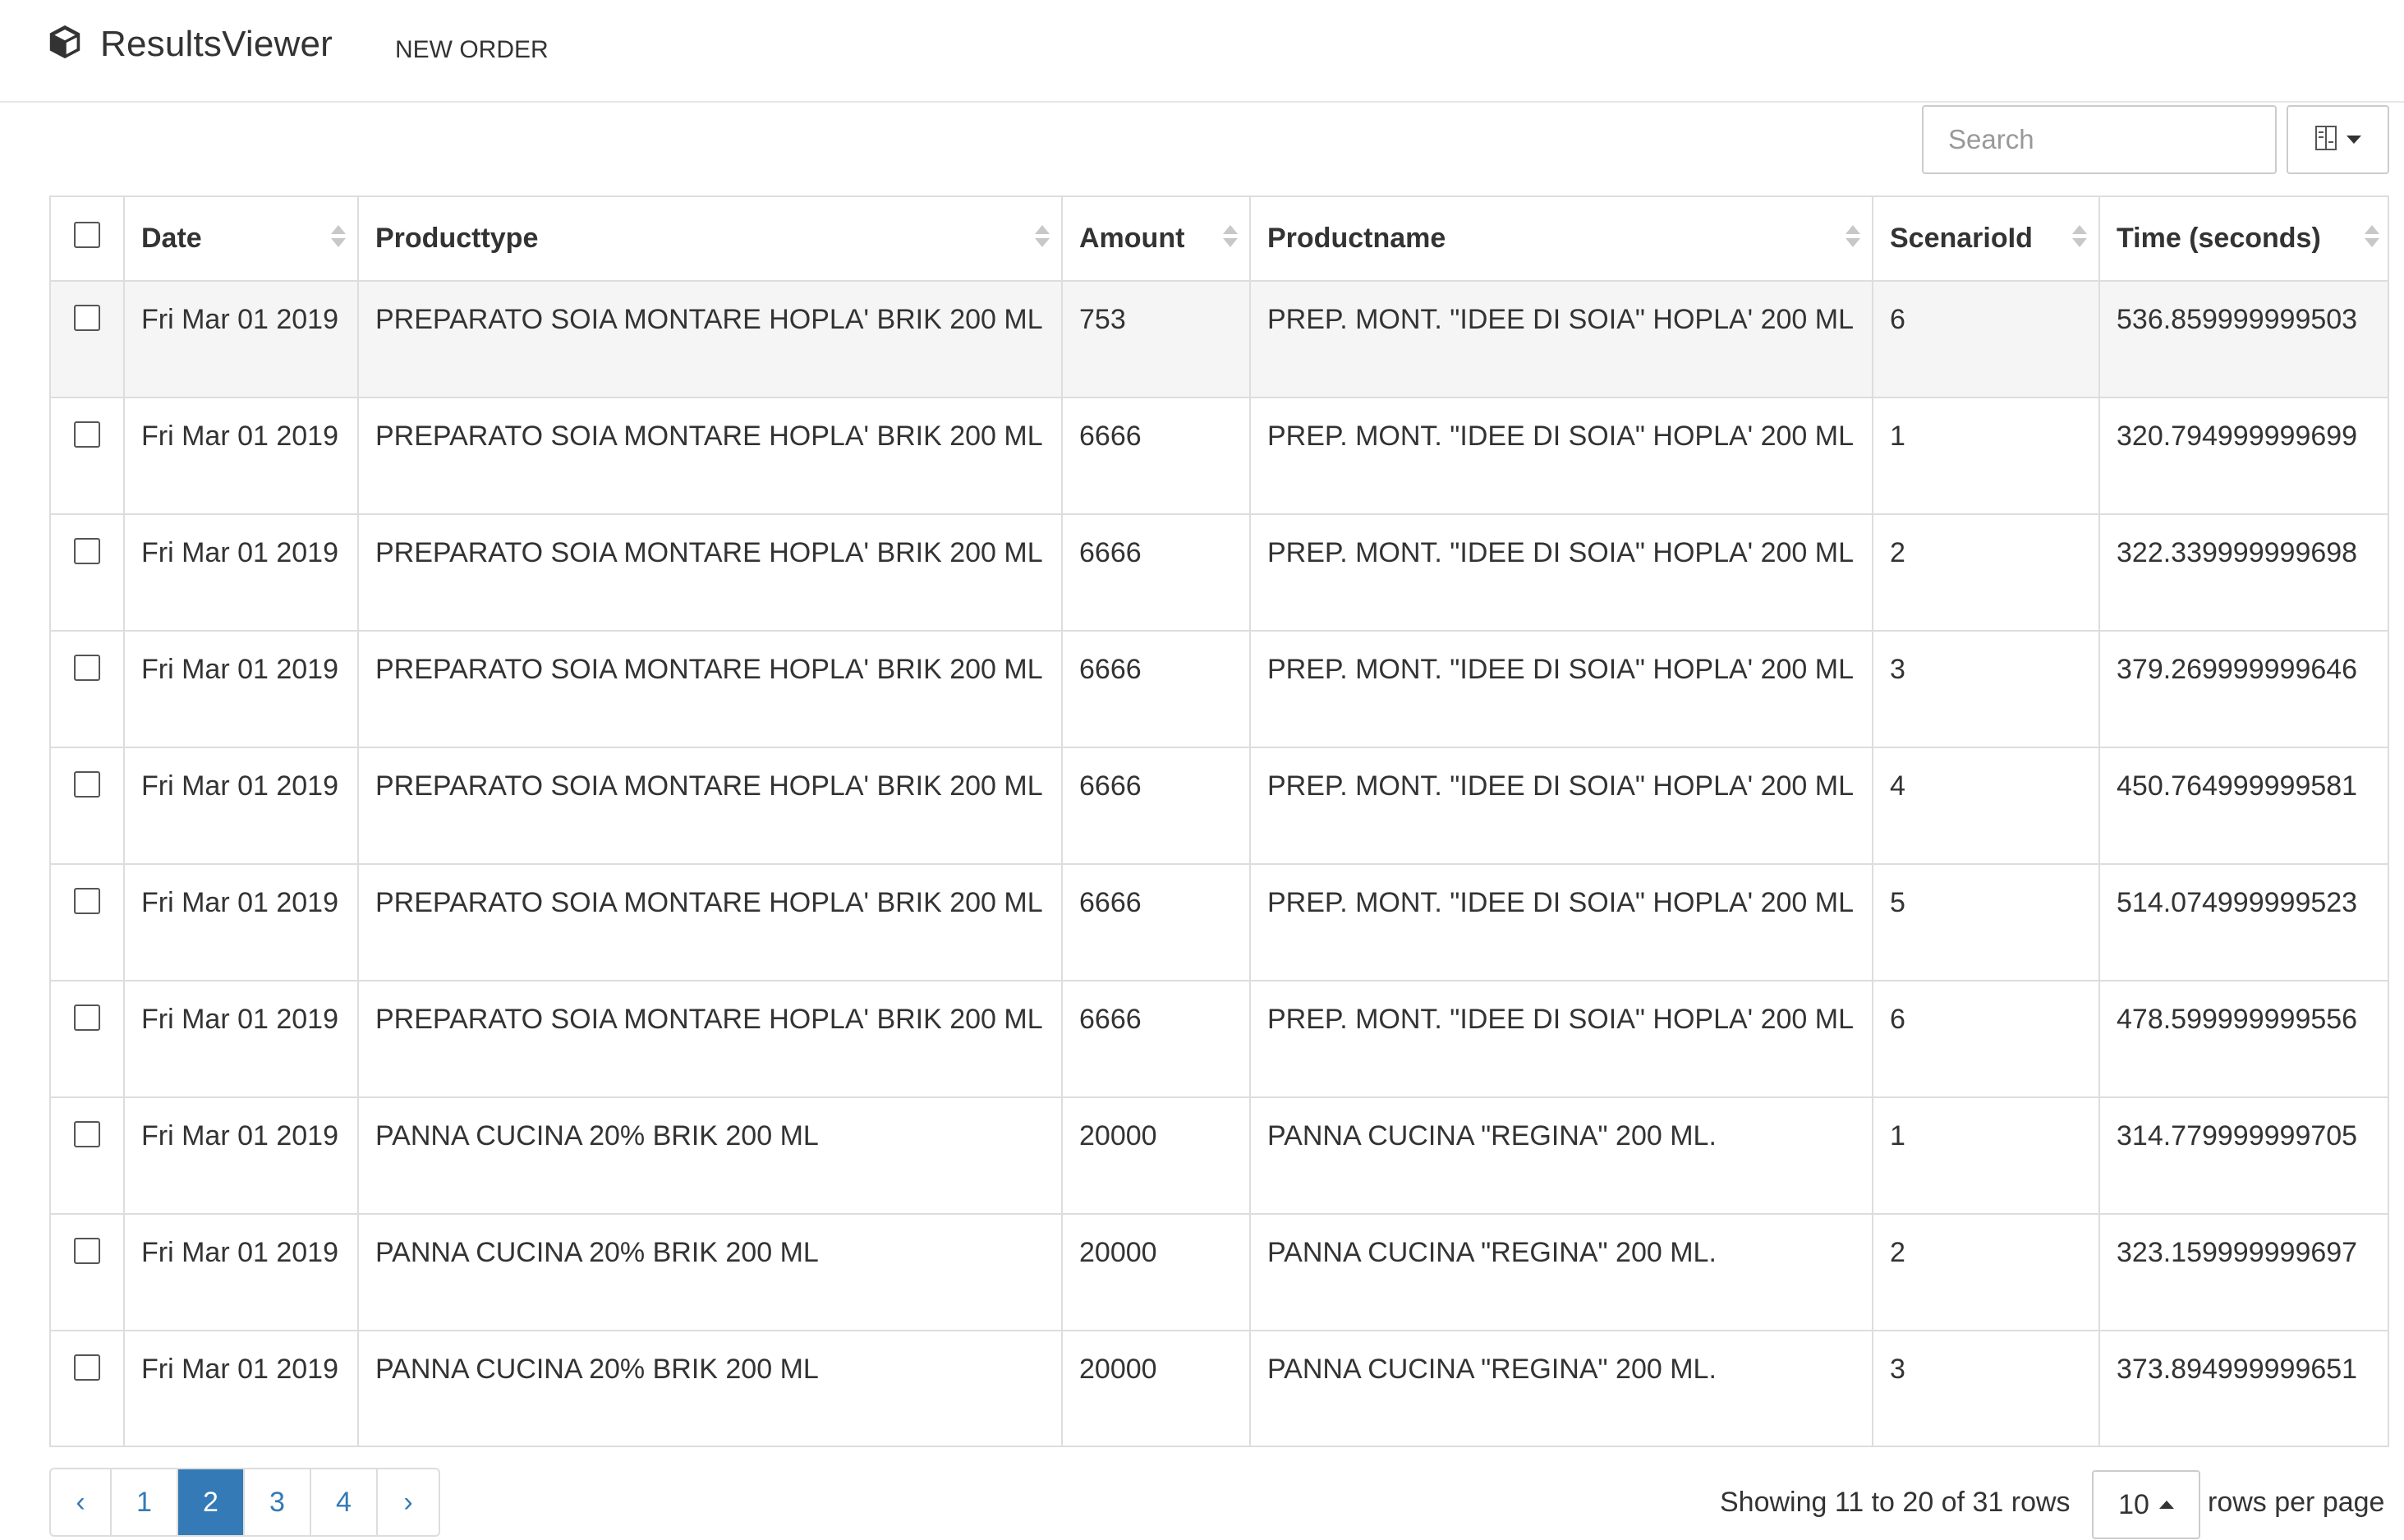  Describe the element at coordinates (278, 1502) in the screenshot. I see `page-button-3: 3` at that location.